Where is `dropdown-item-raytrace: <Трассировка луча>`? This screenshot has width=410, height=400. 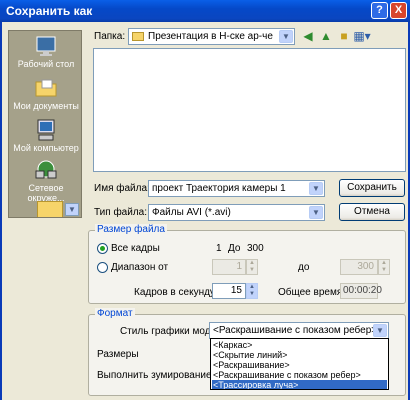 dropdown-item-raytrace: <Трассировка луча> is located at coordinates (299, 384).